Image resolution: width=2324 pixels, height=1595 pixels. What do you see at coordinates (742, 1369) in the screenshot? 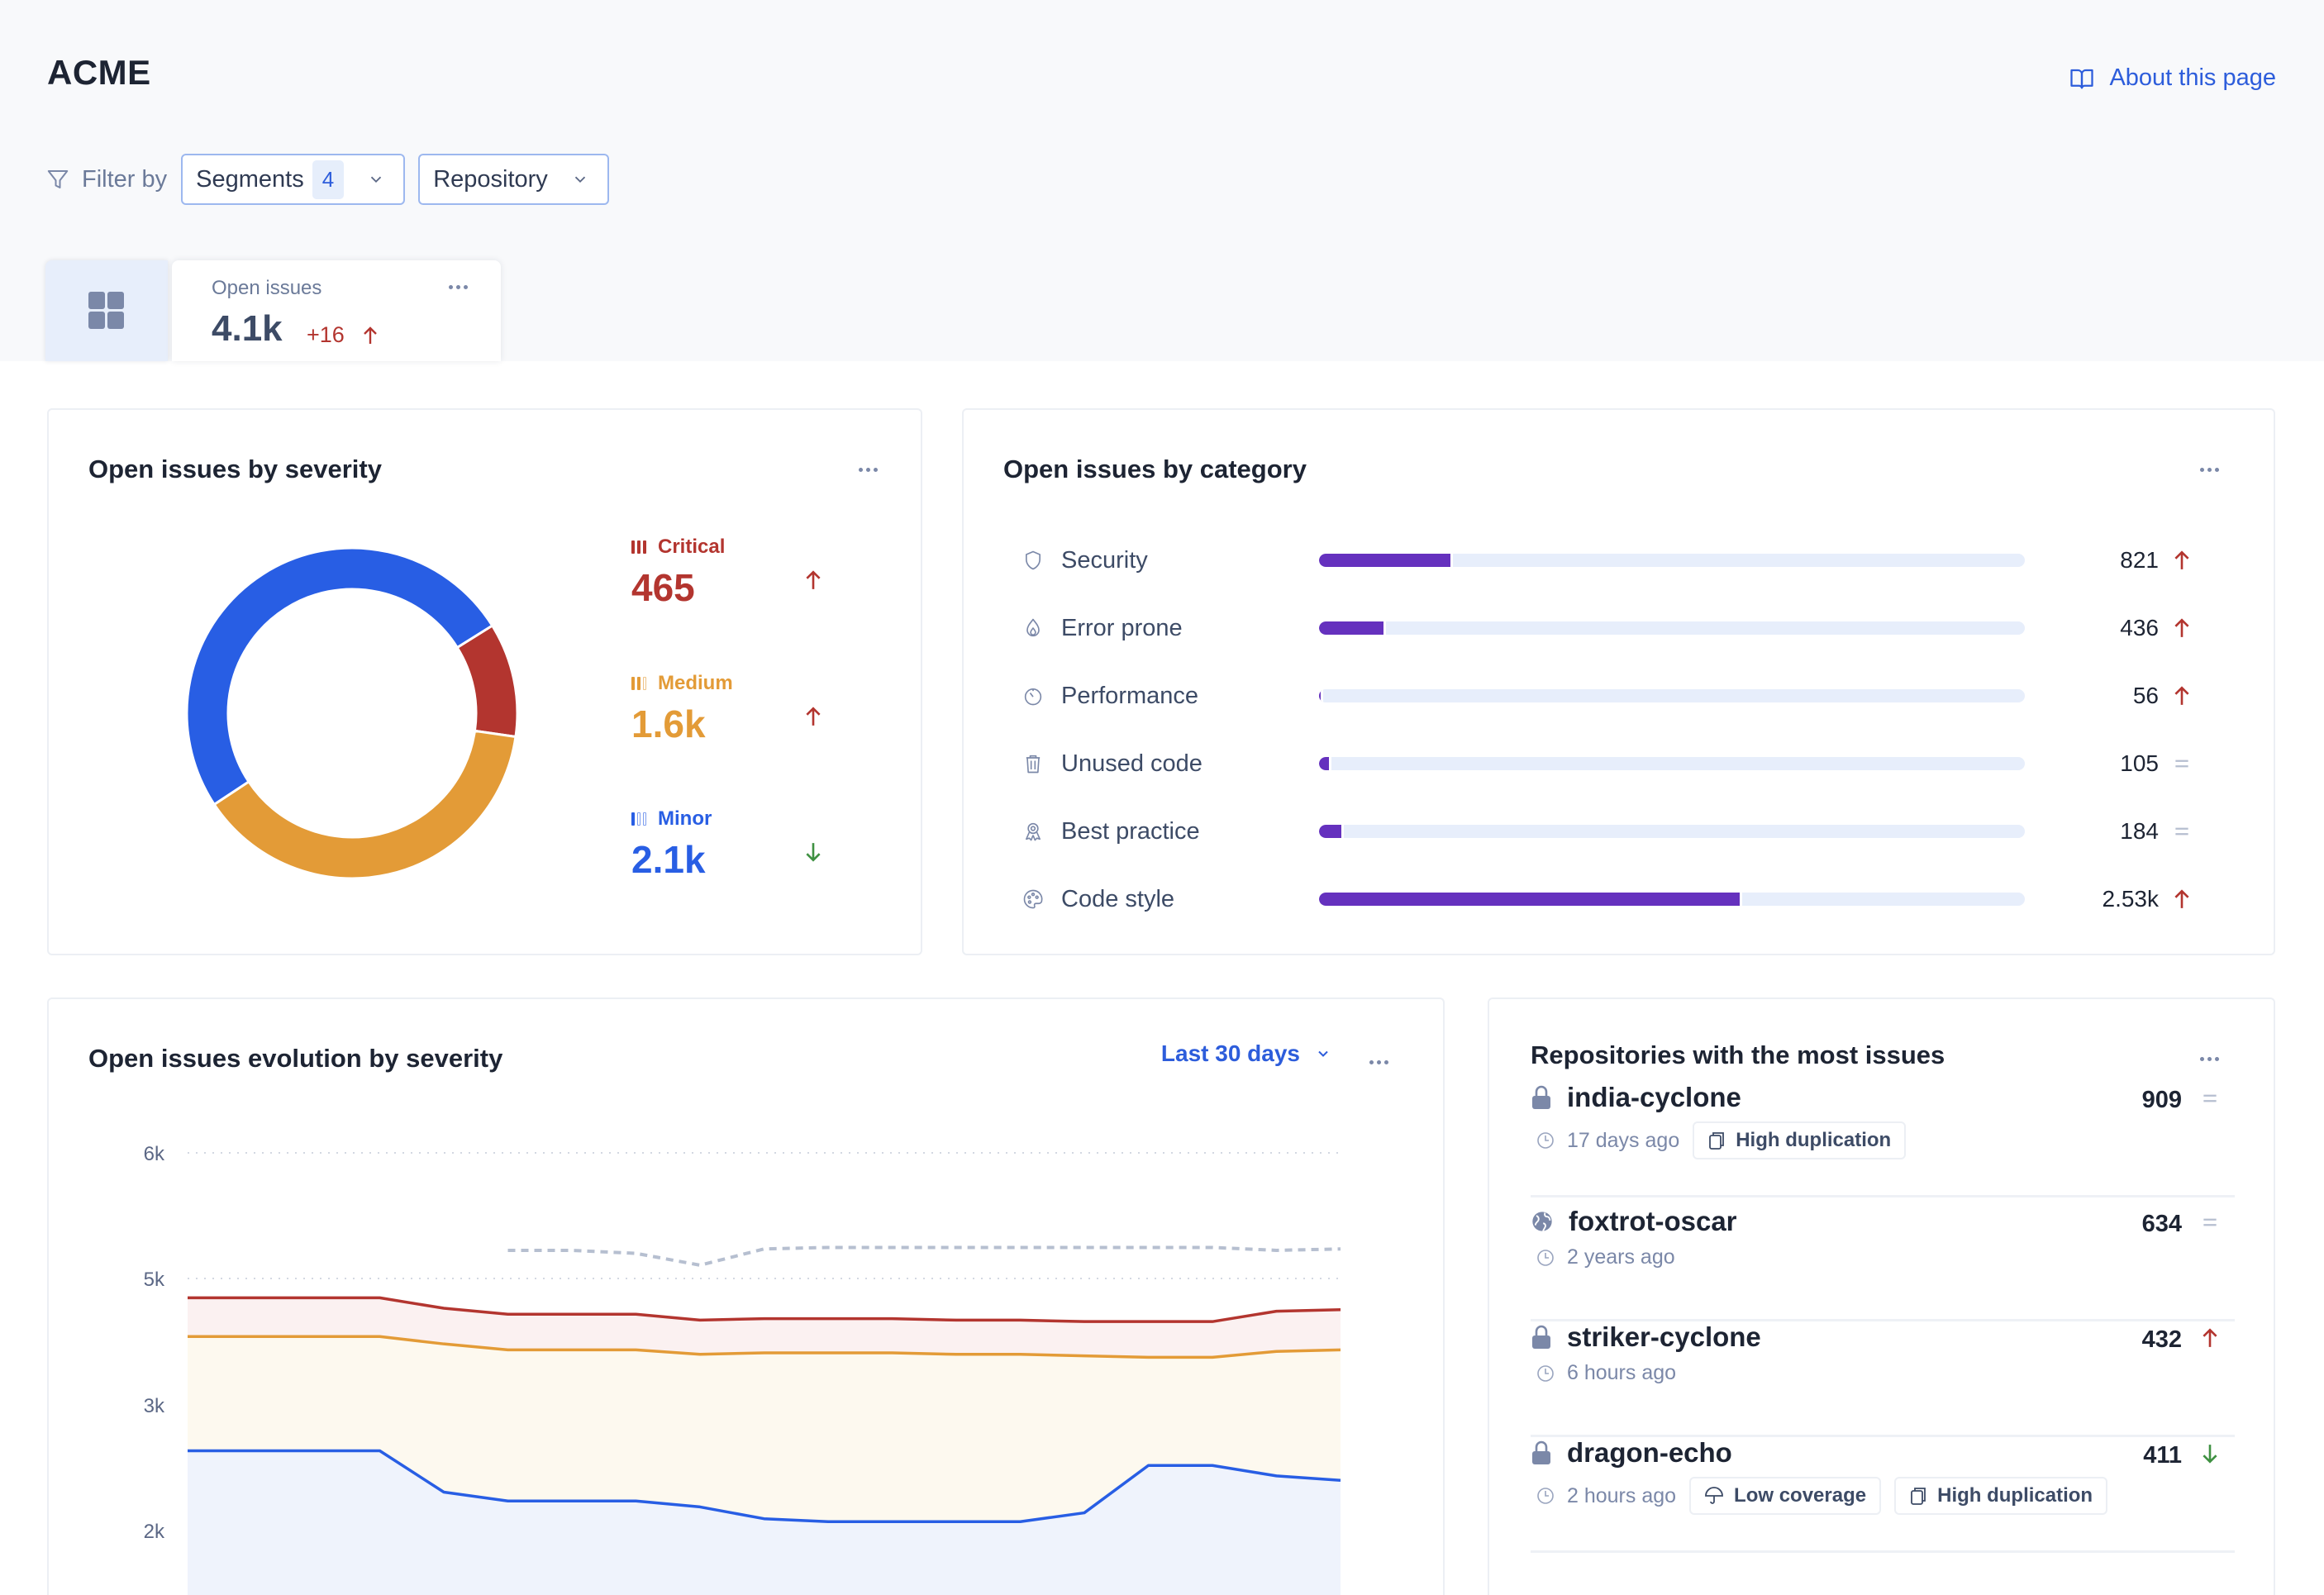
I see `evolution-area-chart: 6k 5k 3k 2k` at bounding box center [742, 1369].